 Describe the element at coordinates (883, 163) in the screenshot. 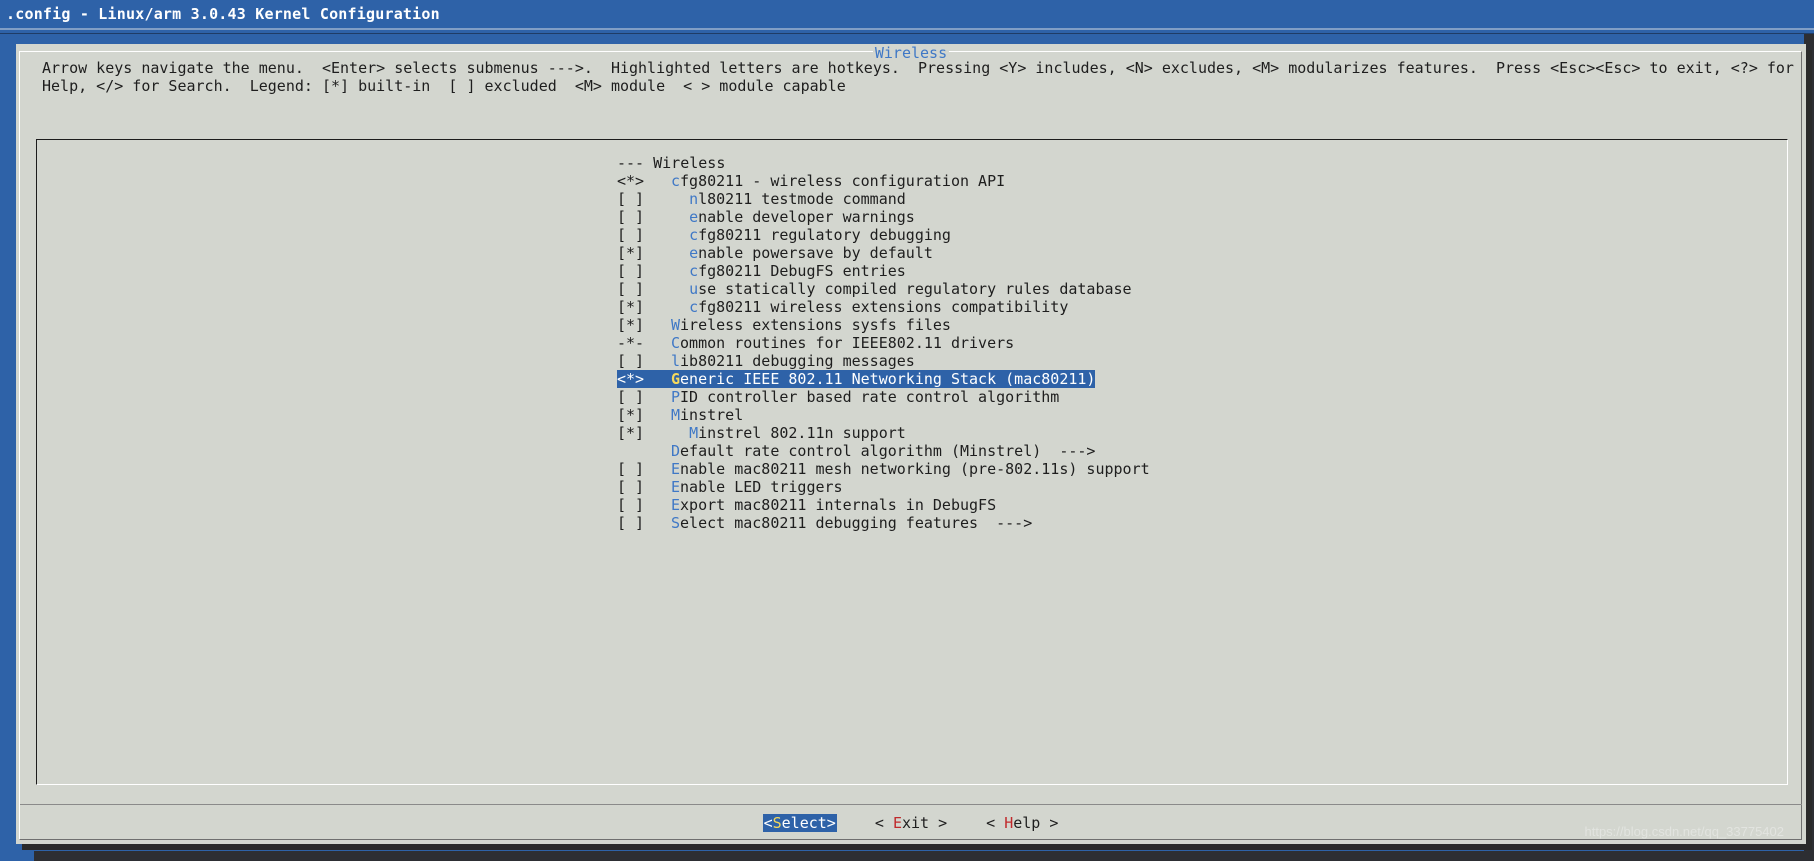

I see `menu-header: --- Wireless` at that location.